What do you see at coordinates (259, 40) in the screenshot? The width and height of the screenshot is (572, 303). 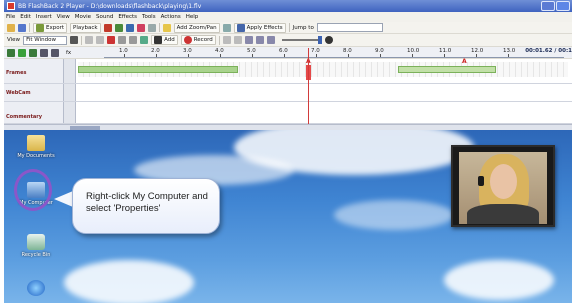 I see `zoom-icon` at bounding box center [259, 40].